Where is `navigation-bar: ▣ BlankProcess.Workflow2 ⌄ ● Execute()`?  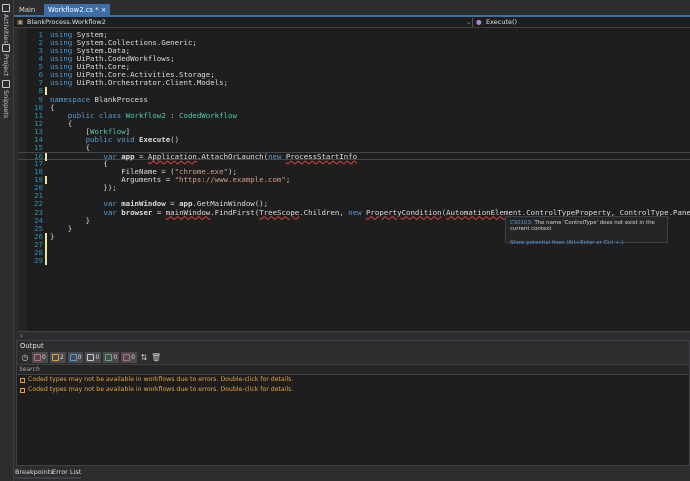 navigation-bar: ▣ BlankProcess.Workflow2 ⌄ ● Execute() is located at coordinates (352, 22).